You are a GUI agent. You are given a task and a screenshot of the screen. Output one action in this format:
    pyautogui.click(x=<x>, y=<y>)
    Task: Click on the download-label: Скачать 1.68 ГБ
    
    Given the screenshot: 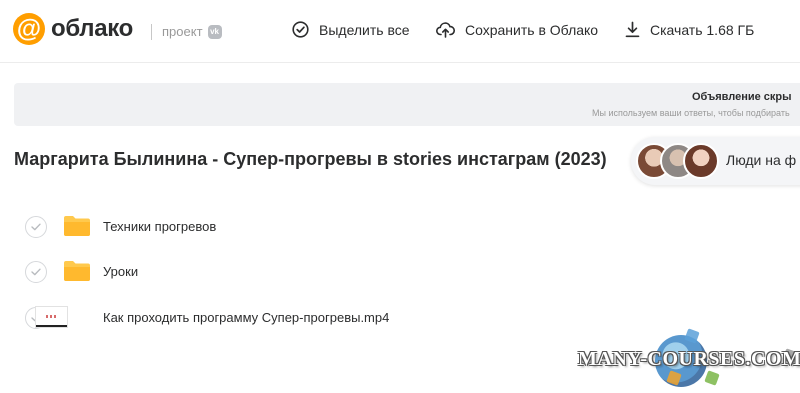 What is the action you would take?
    pyautogui.click(x=702, y=29)
    